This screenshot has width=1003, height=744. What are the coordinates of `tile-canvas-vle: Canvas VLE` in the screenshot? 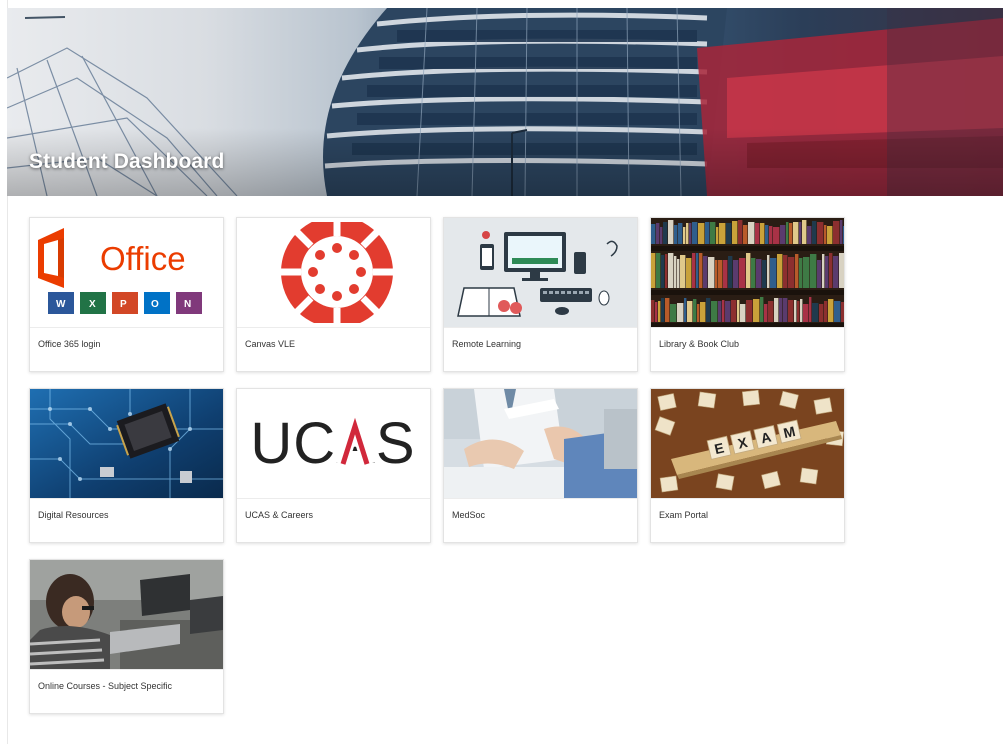 It's located at (333, 294).